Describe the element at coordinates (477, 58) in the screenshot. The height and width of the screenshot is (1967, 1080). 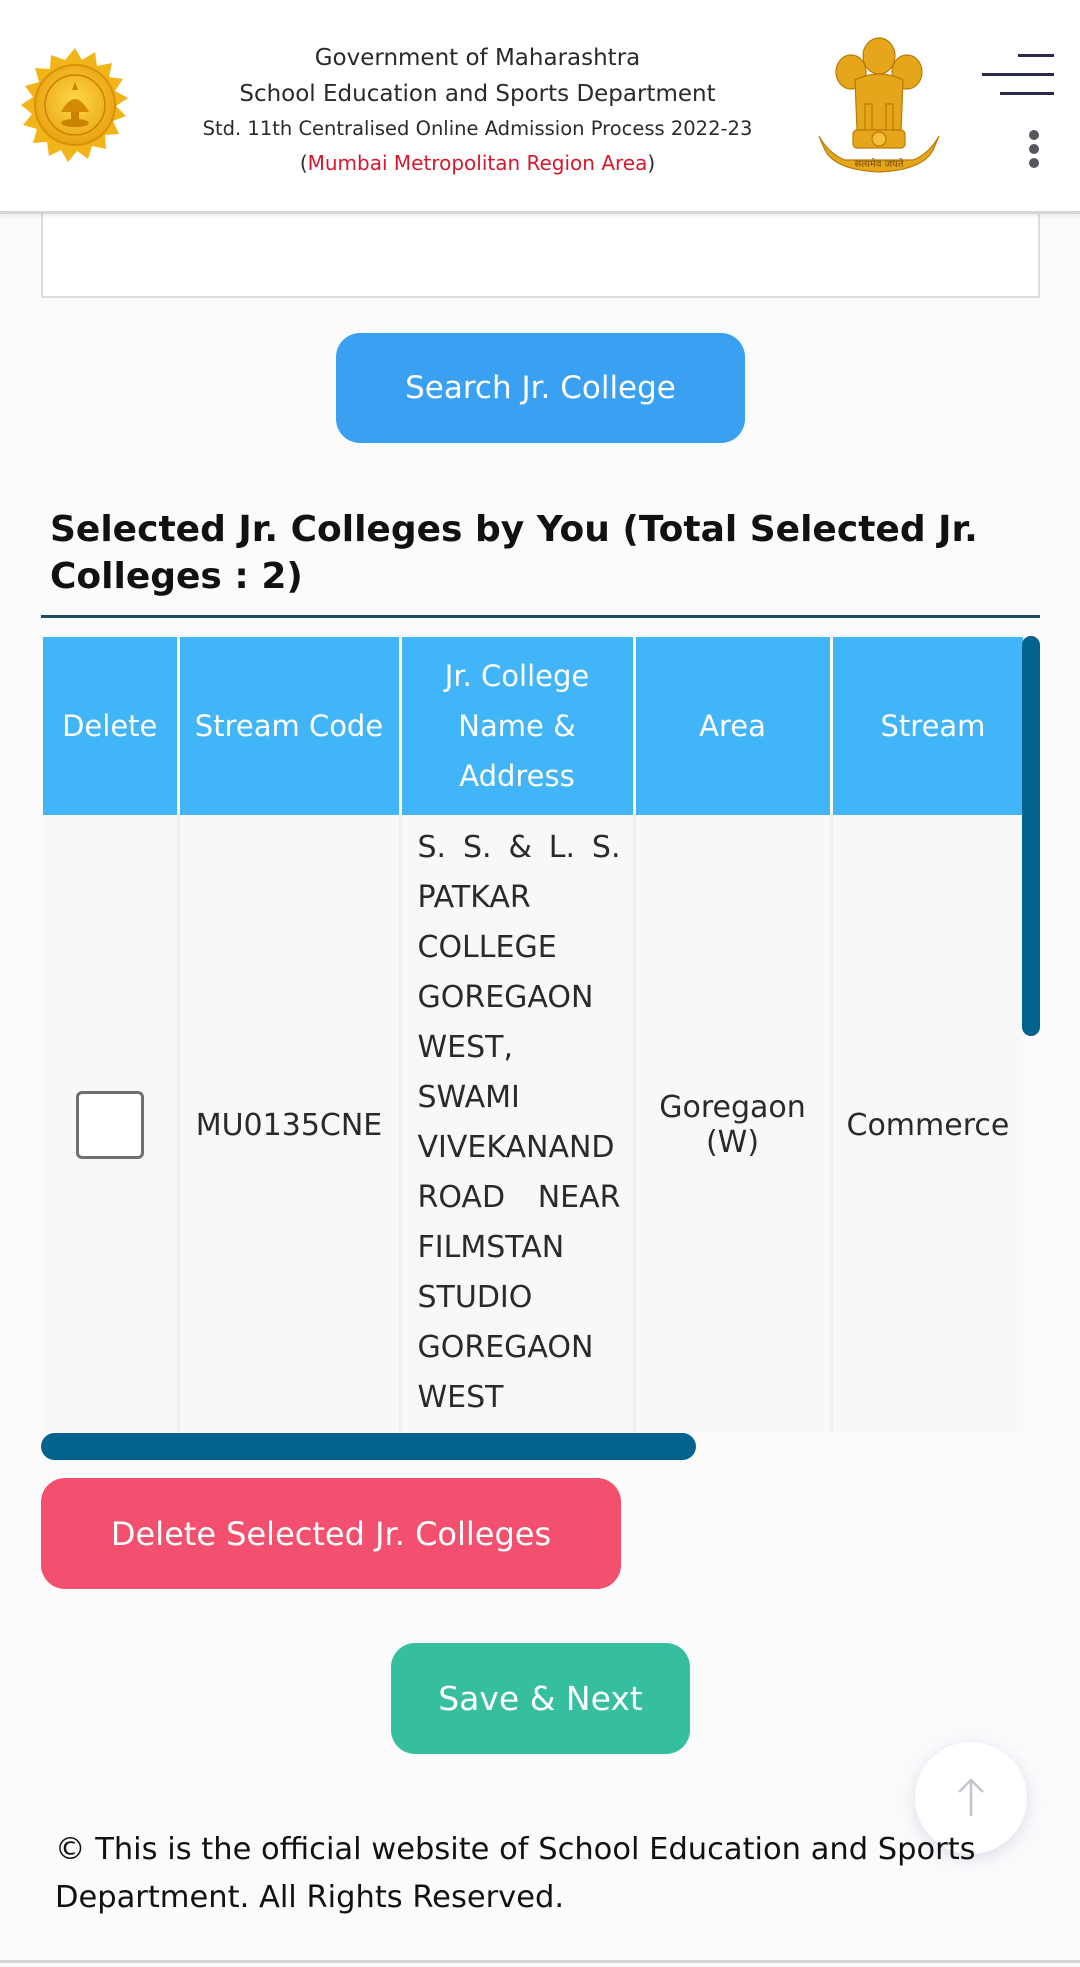
I see `government-title: Government of Maharashtra` at that location.